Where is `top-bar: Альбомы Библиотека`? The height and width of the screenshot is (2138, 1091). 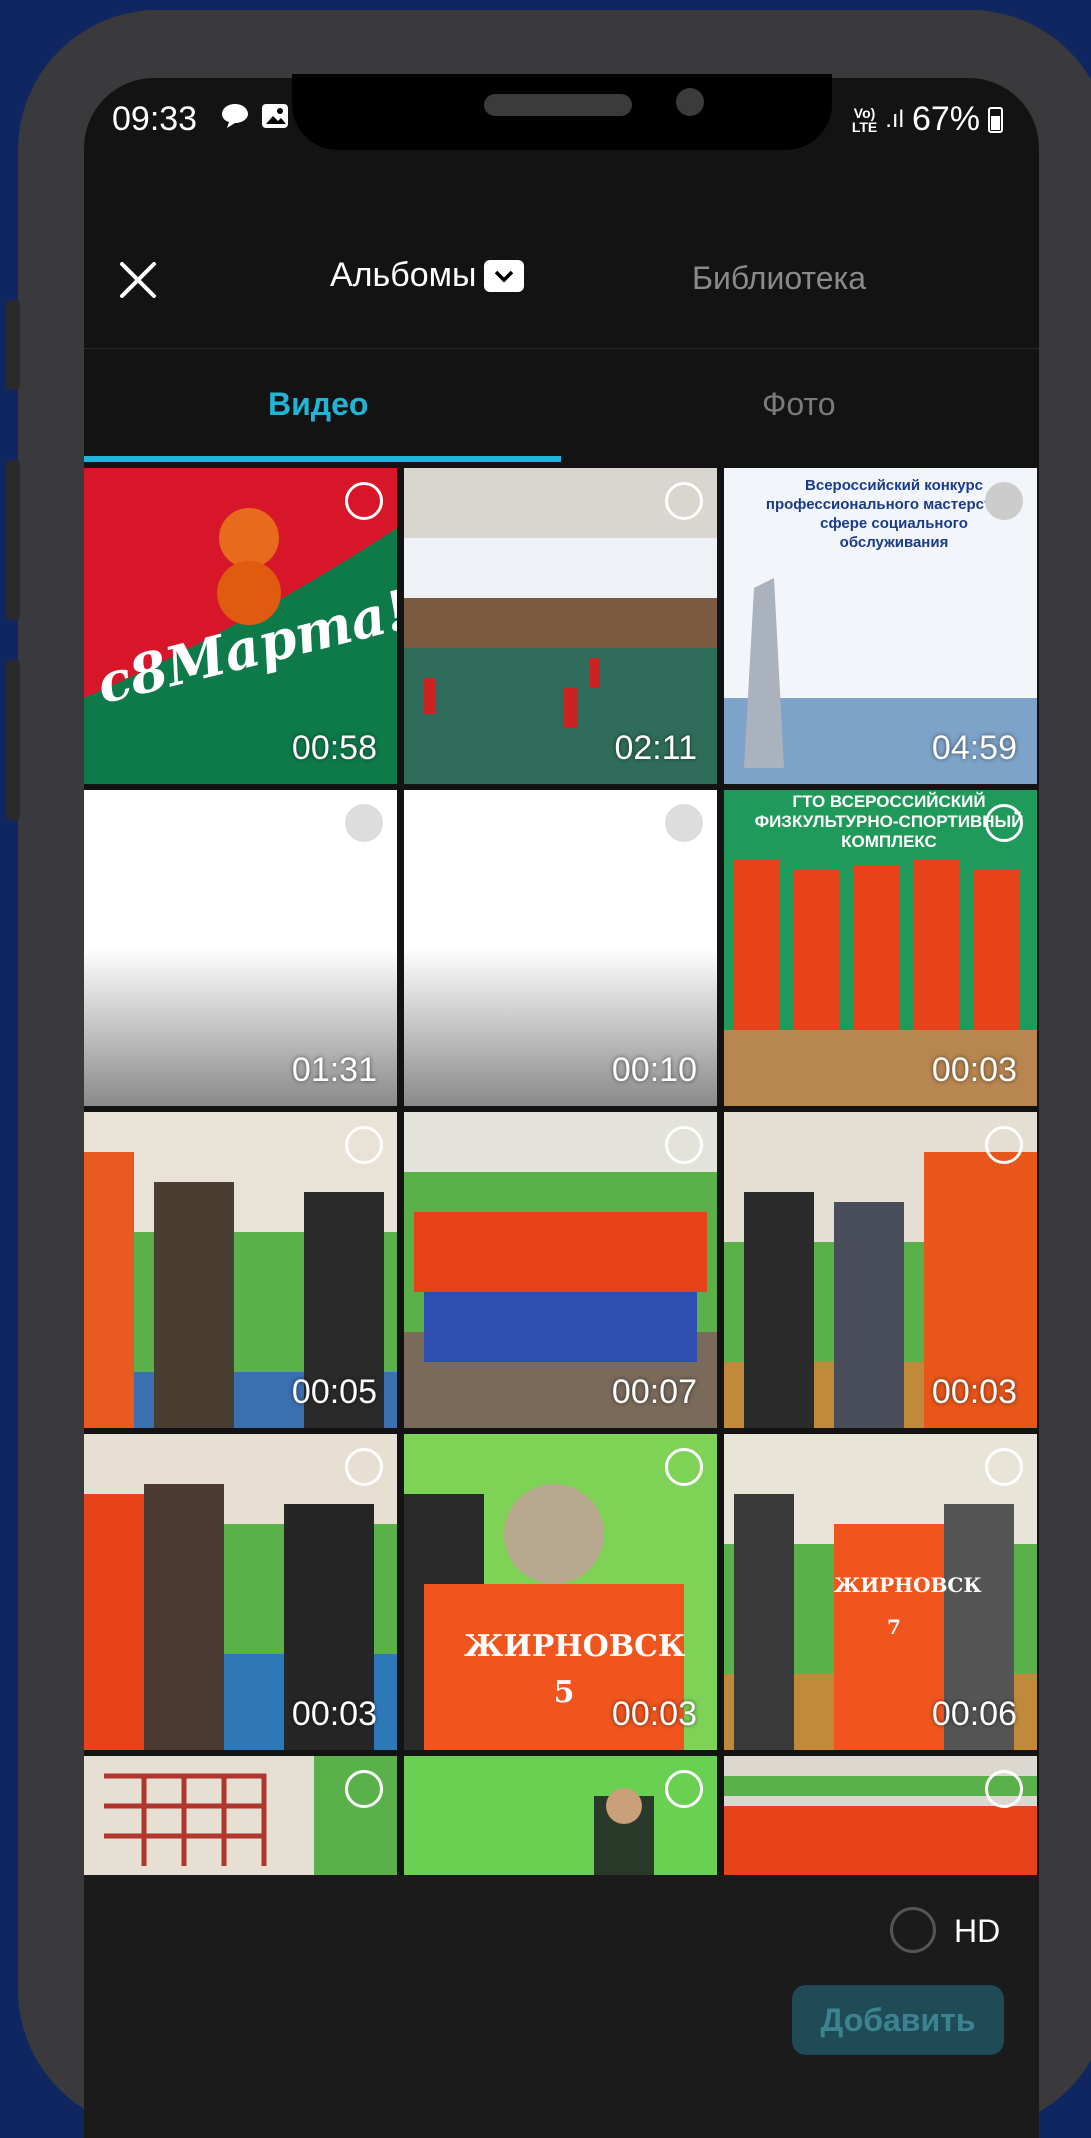
top-bar: Альбомы Библиотека is located at coordinates (561, 278).